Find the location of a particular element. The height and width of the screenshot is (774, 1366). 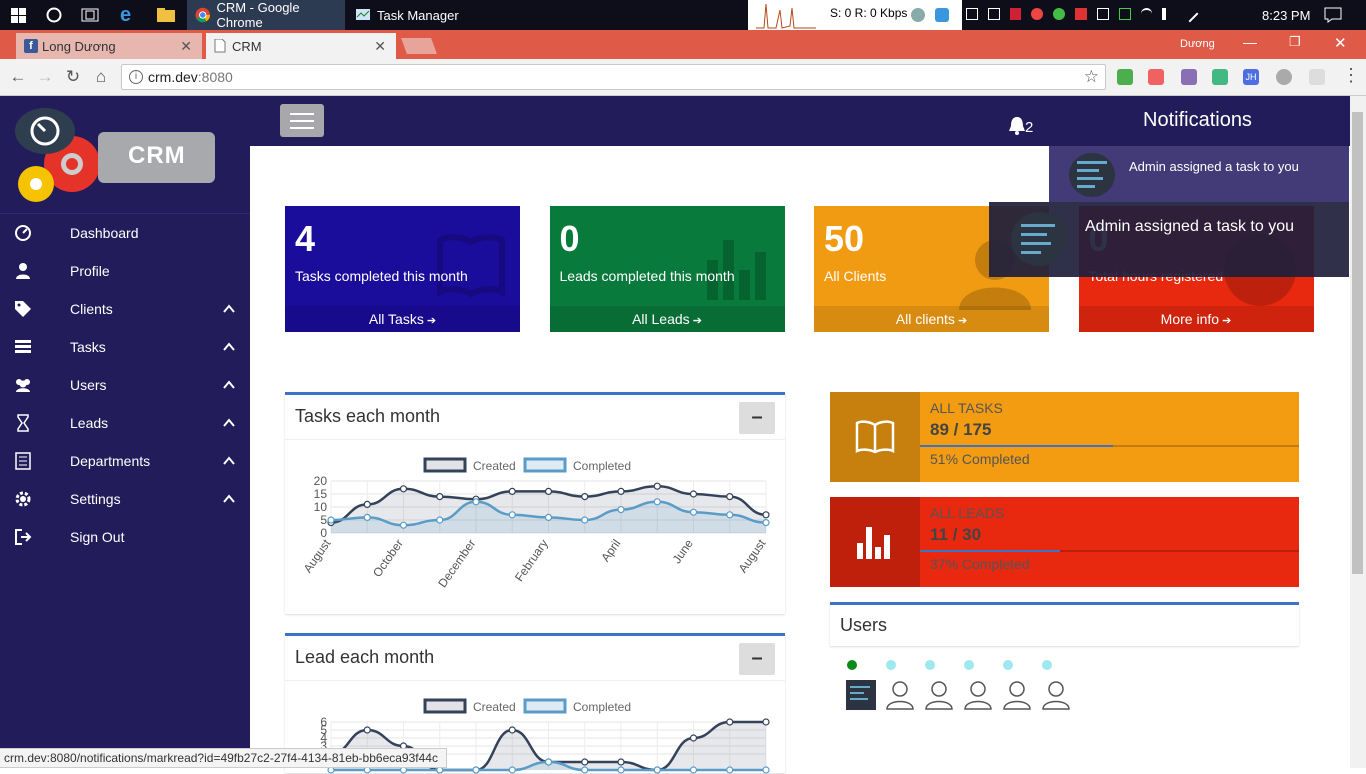

profile-name: Dương is located at coordinates (1197, 44).